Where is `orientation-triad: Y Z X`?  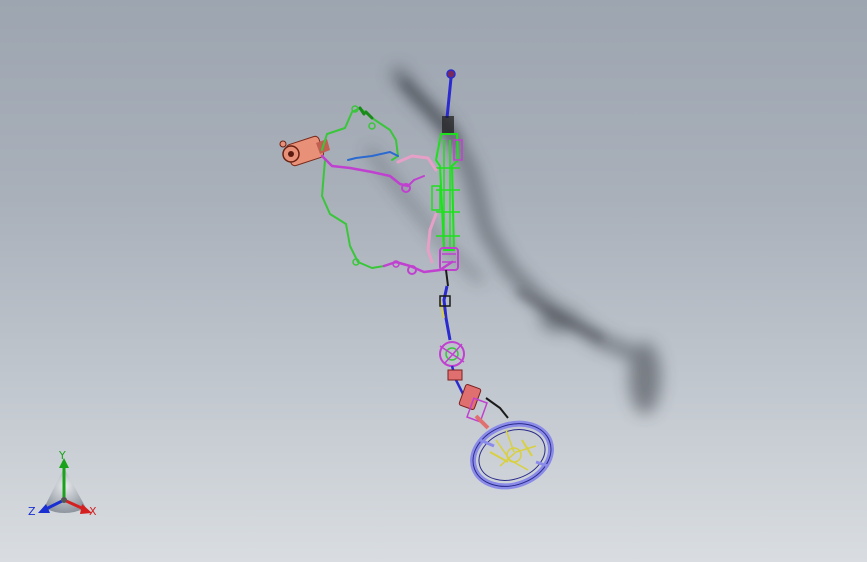
orientation-triad: Y Z X is located at coordinates (66, 486).